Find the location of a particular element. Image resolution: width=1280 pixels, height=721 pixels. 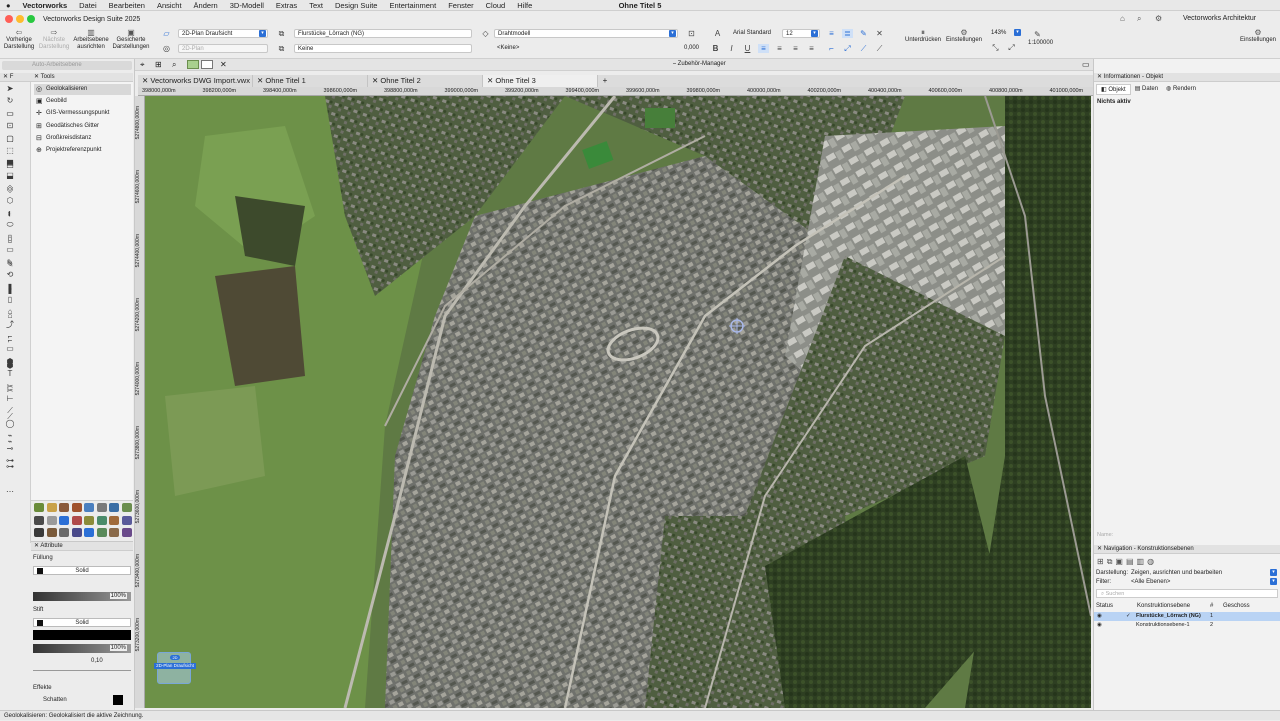

tool-great-circle: ⊟ Großkreisdistanz is located at coordinates (82, 138).